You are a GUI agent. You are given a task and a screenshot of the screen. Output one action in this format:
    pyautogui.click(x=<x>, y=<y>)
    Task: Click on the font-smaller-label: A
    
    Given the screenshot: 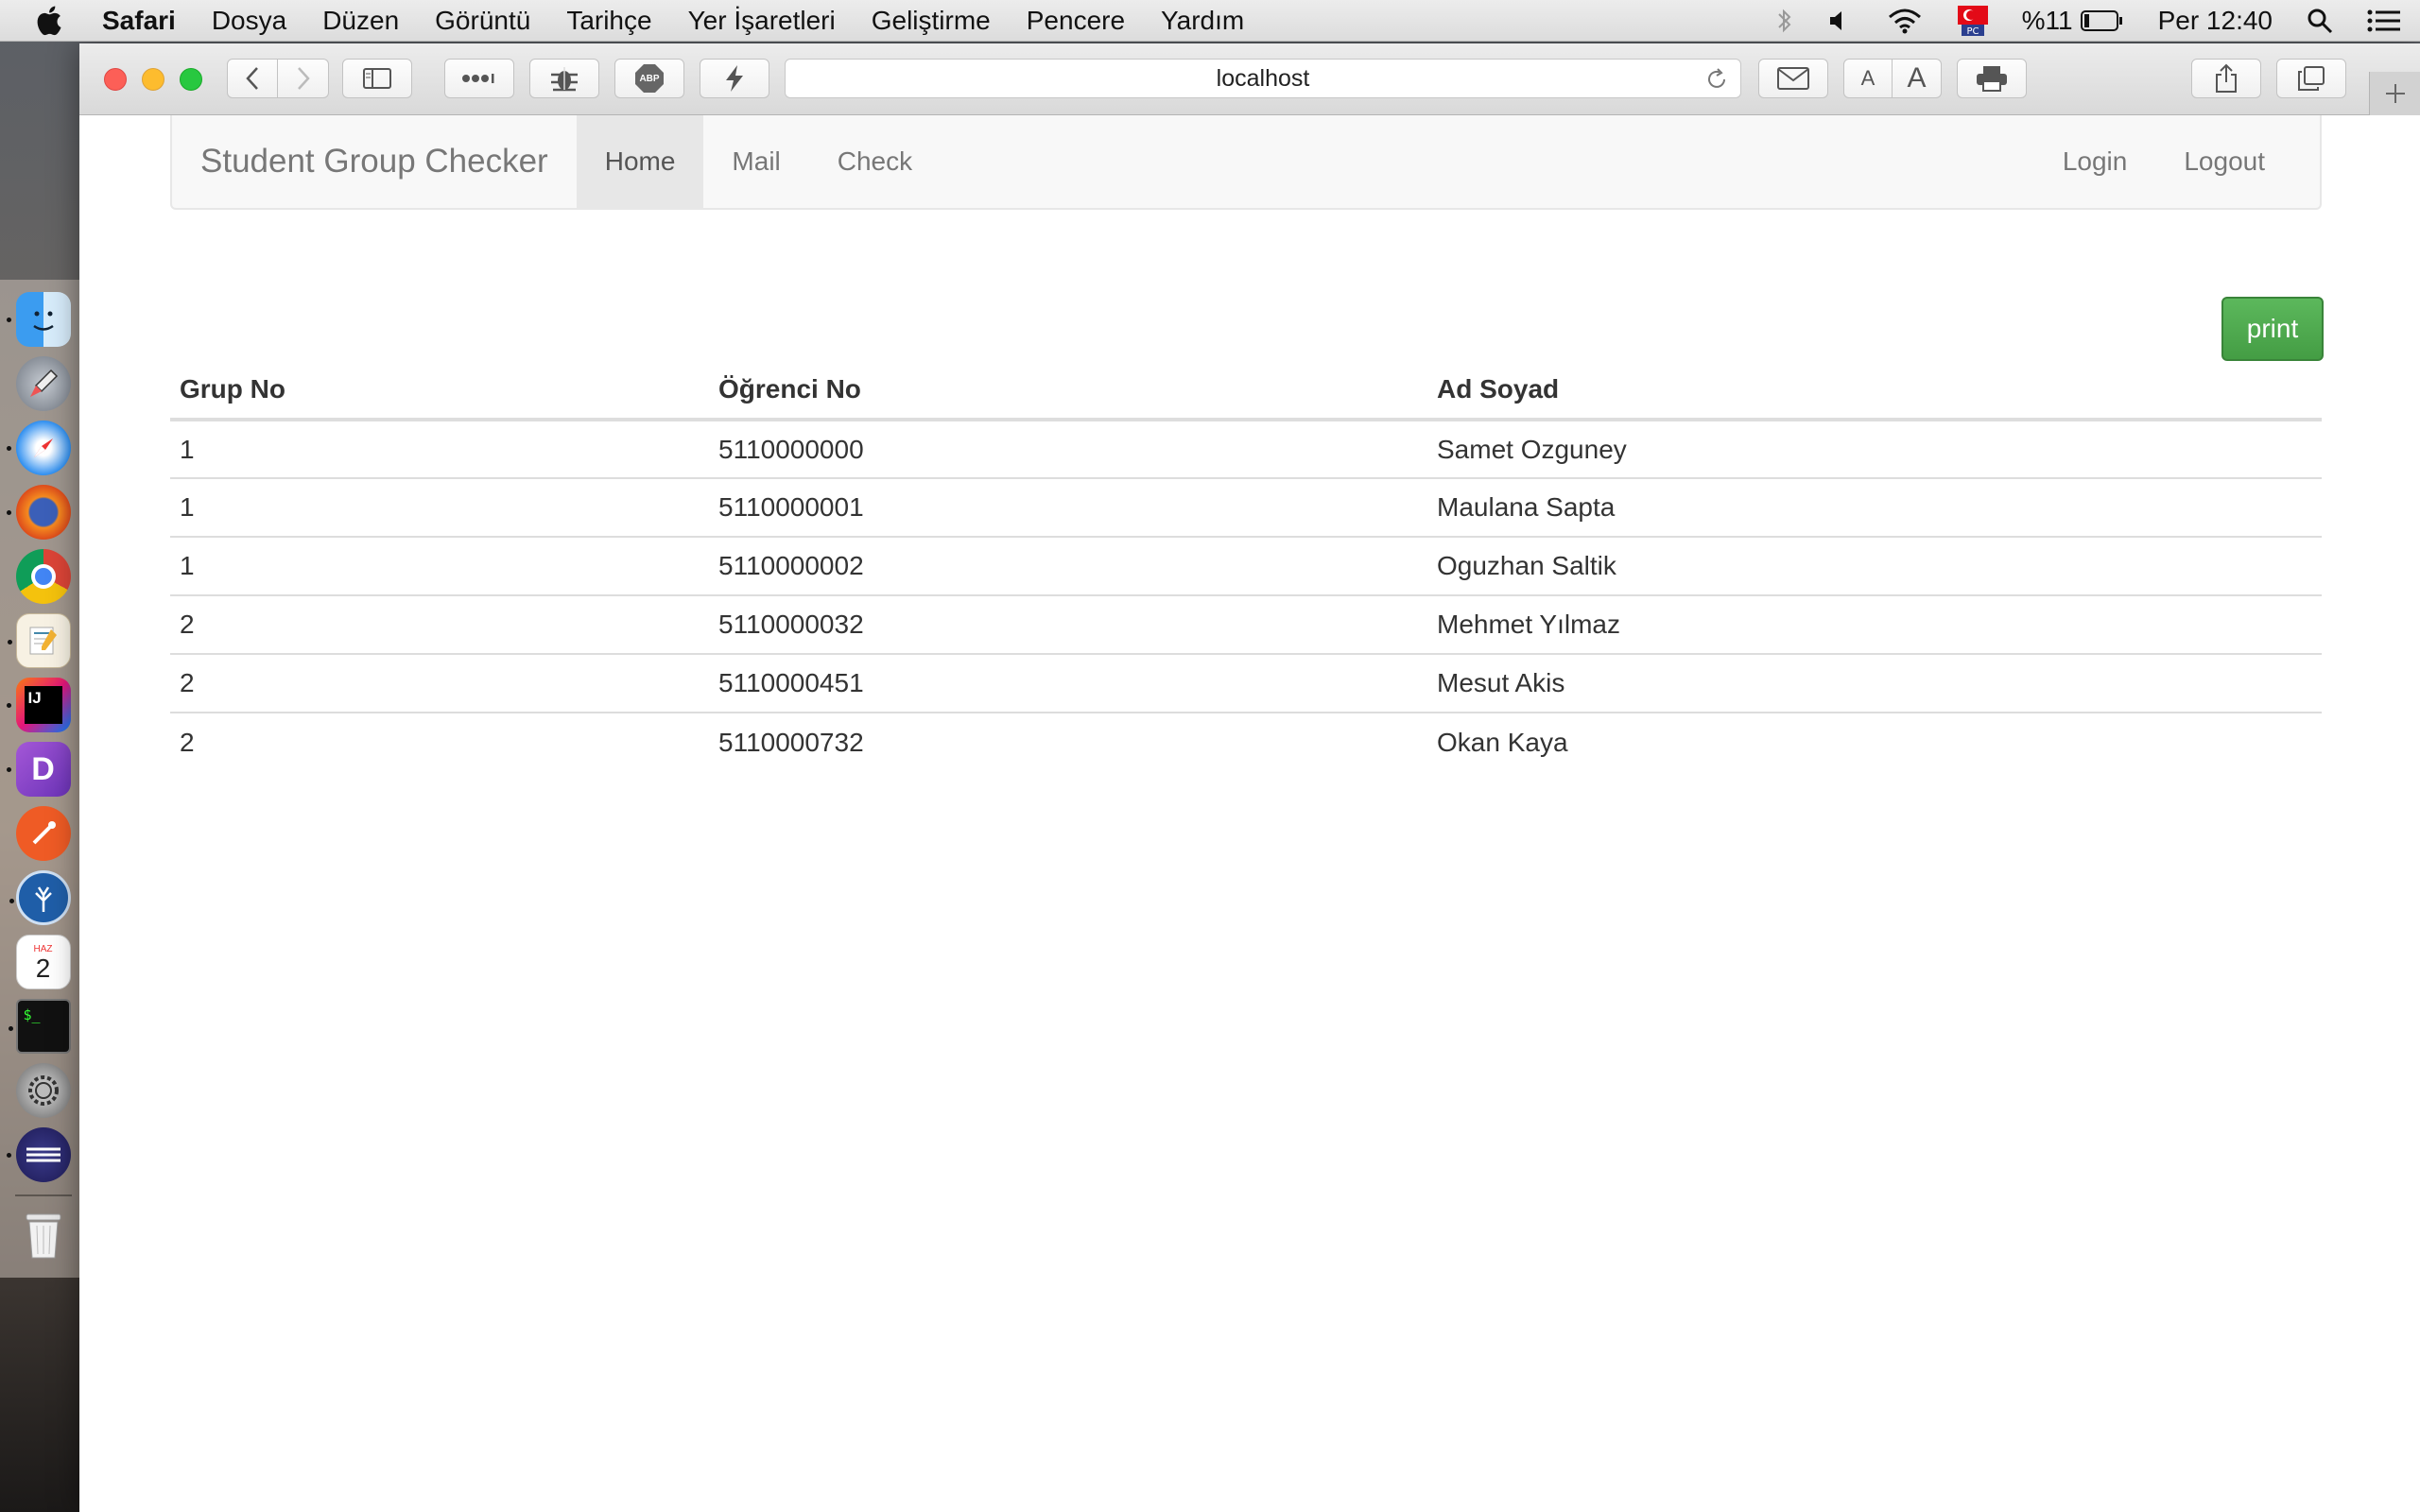 What is the action you would take?
    pyautogui.click(x=1868, y=78)
    